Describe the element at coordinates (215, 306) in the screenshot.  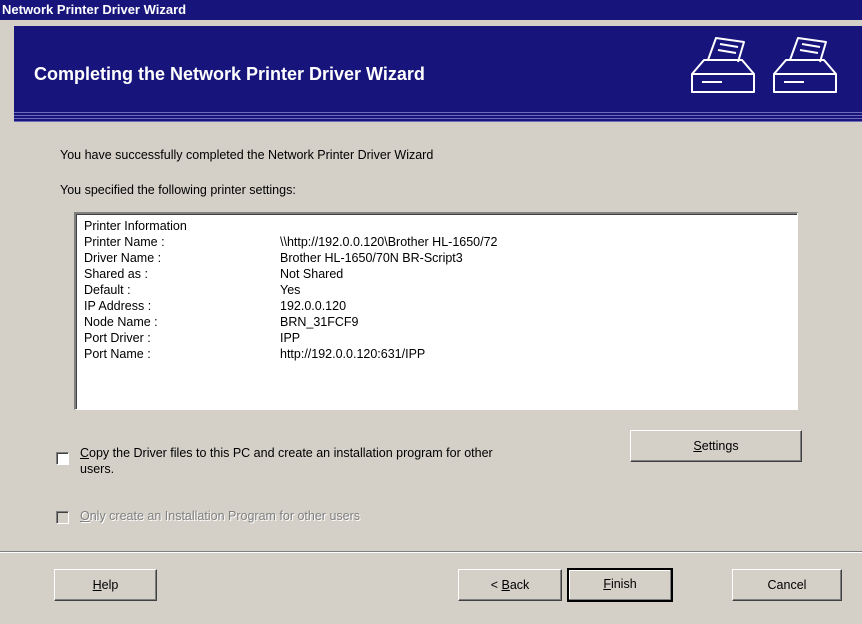
I see `info-row-ip-address: IP Address :192.0.0.120` at that location.